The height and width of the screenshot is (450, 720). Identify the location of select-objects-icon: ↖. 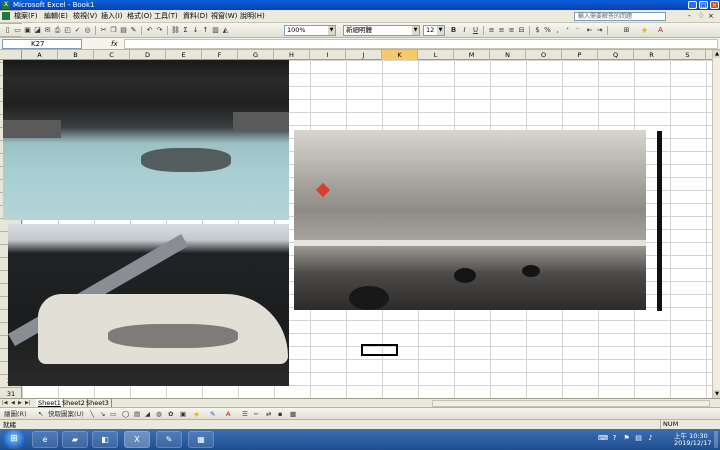
(40, 414).